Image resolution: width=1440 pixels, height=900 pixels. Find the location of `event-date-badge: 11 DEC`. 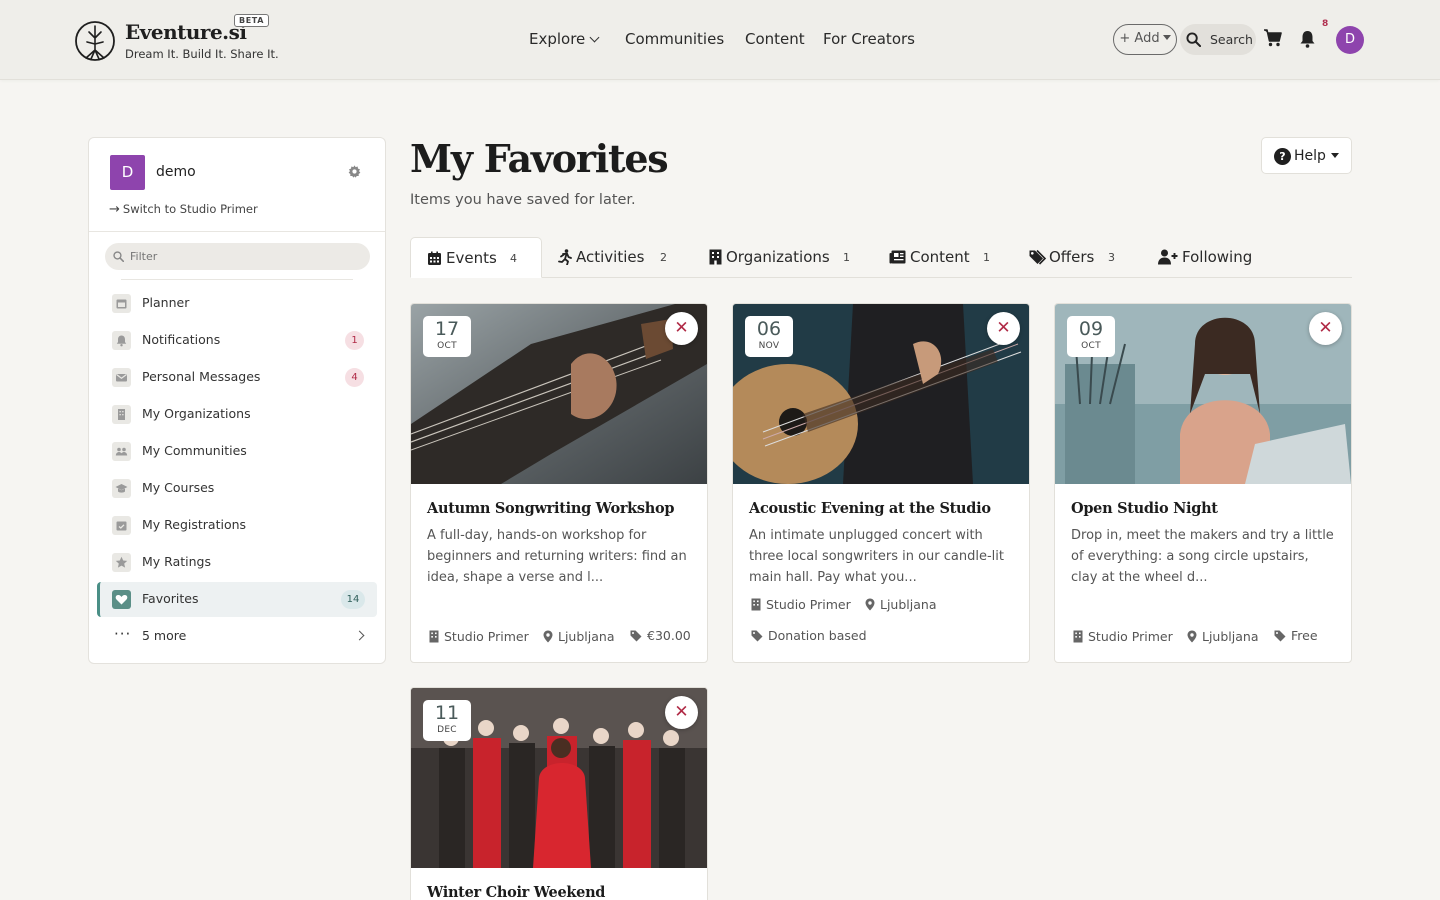

event-date-badge: 11 DEC is located at coordinates (447, 720).